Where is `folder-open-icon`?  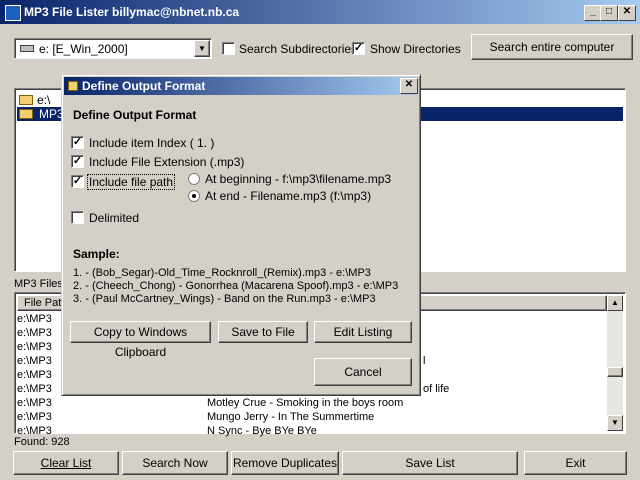 folder-open-icon is located at coordinates (26, 114).